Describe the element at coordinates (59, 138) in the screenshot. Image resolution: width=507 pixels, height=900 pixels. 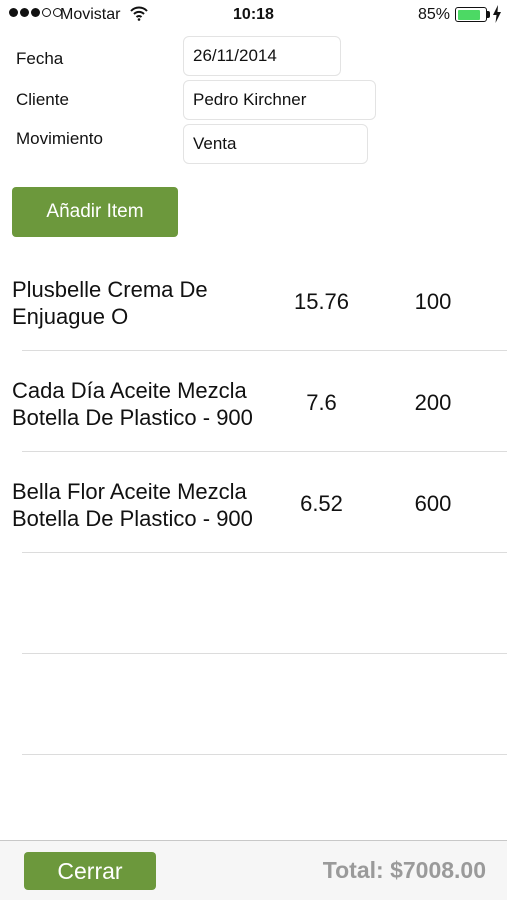
I see `movimiento-label: Movimiento` at that location.